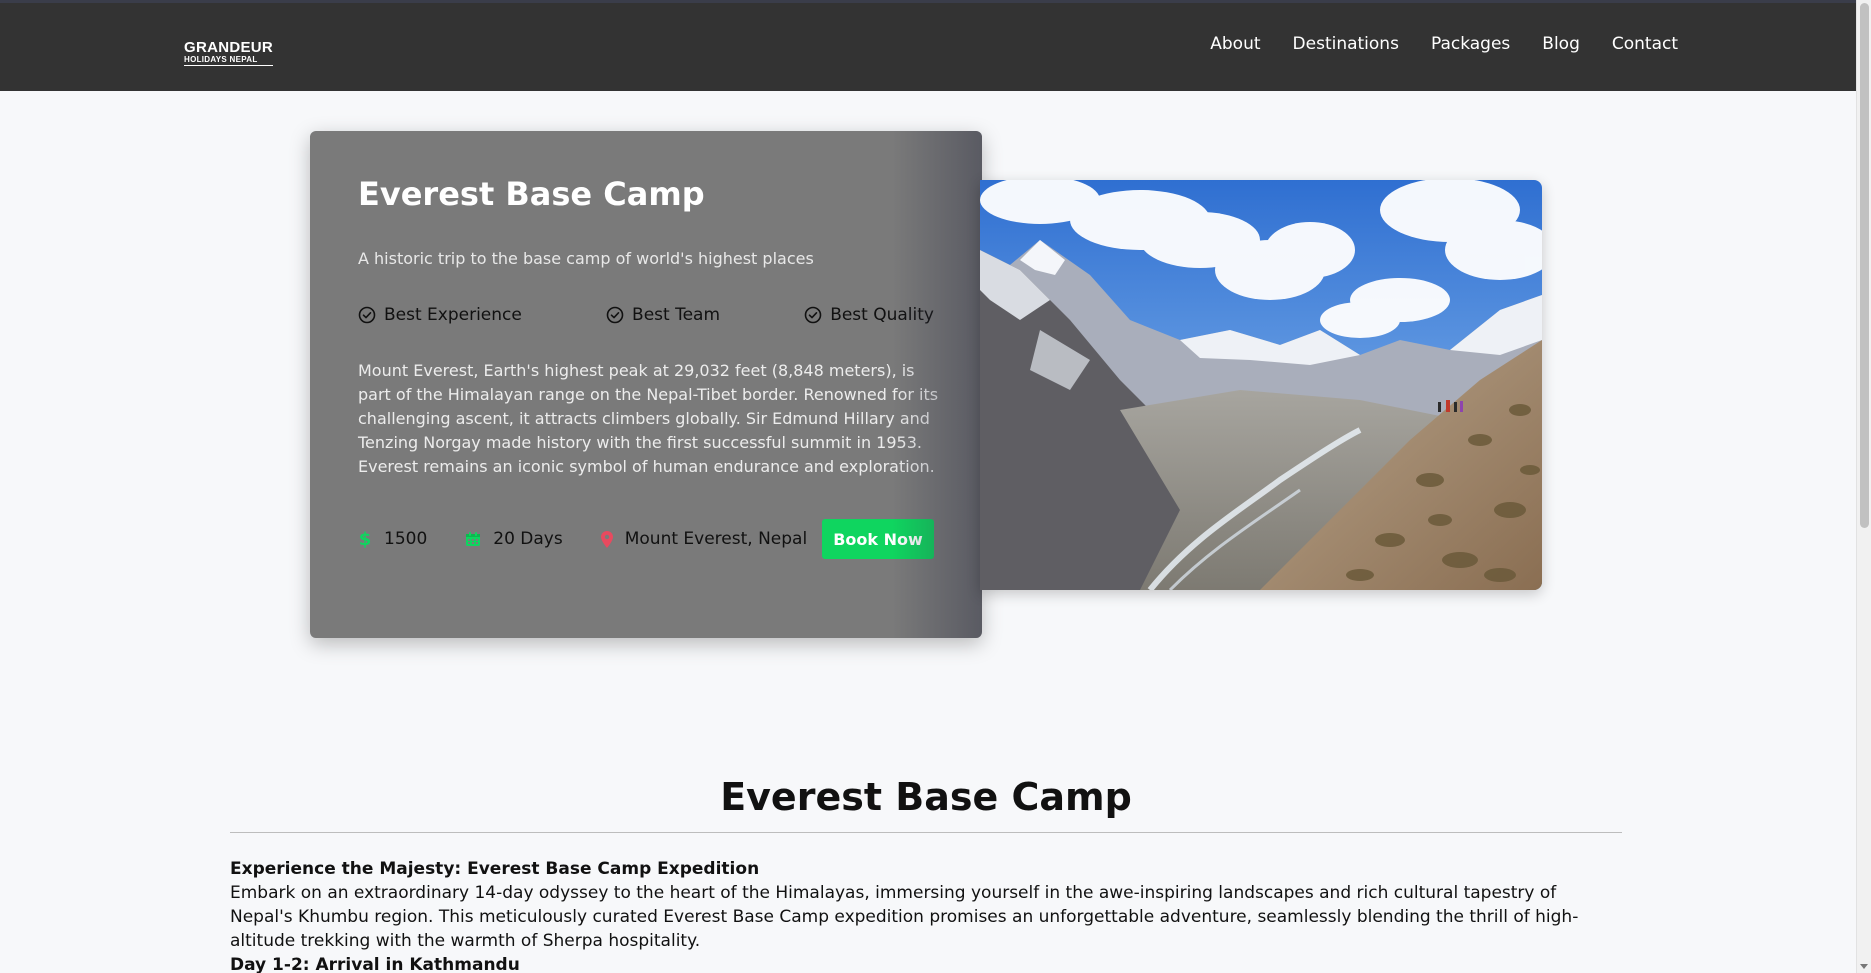 This screenshot has height=973, width=1871. What do you see at coordinates (473, 539) in the screenshot?
I see `calendar-icon` at bounding box center [473, 539].